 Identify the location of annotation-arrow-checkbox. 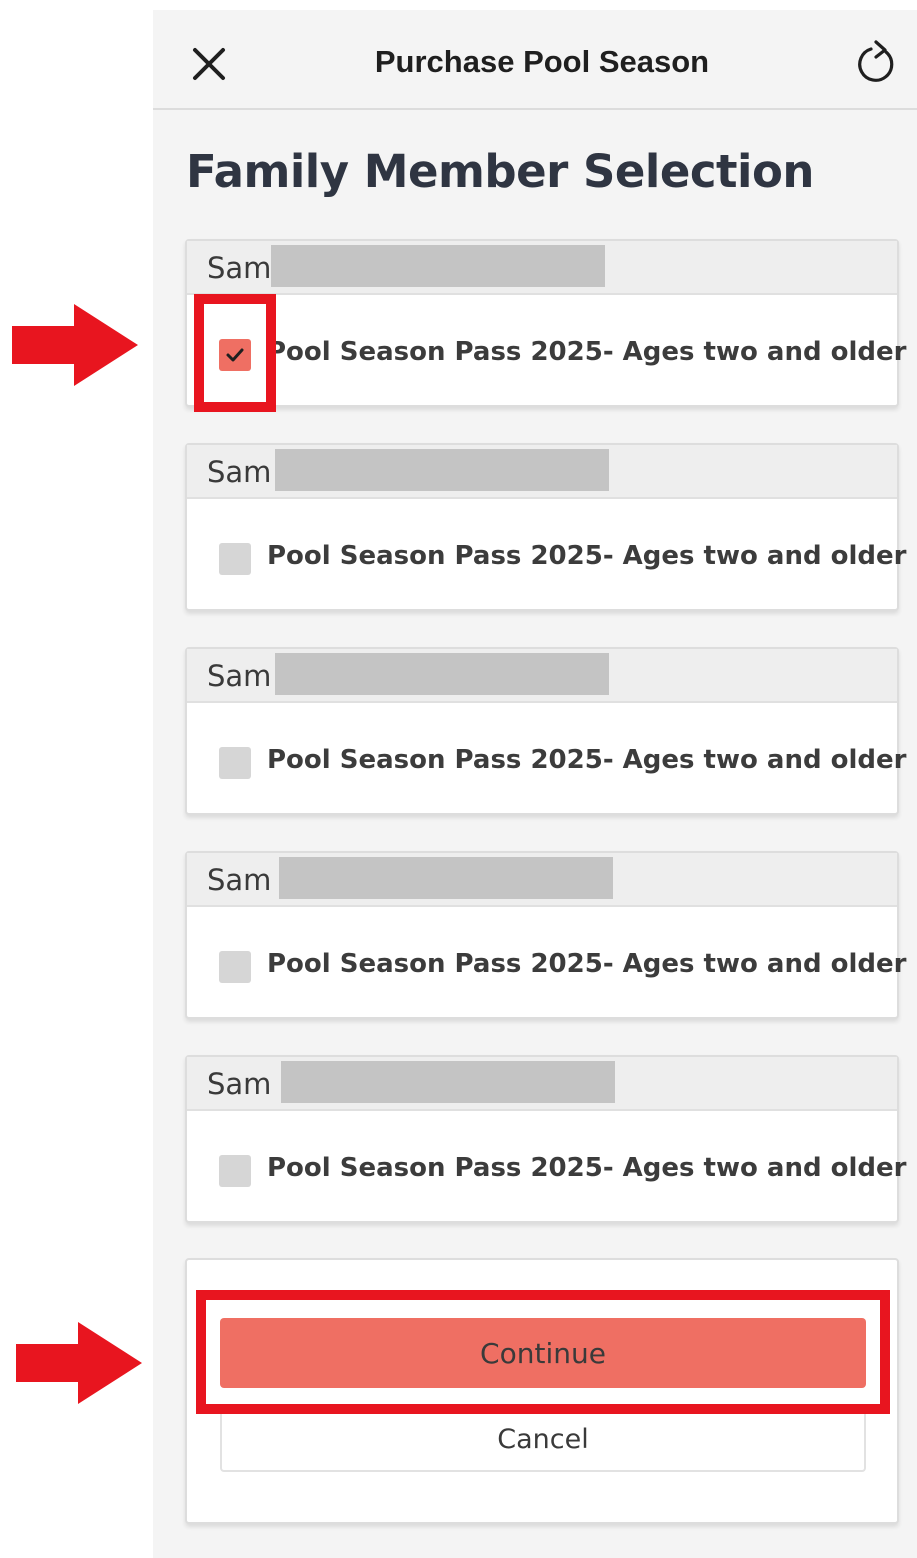
(75, 345).